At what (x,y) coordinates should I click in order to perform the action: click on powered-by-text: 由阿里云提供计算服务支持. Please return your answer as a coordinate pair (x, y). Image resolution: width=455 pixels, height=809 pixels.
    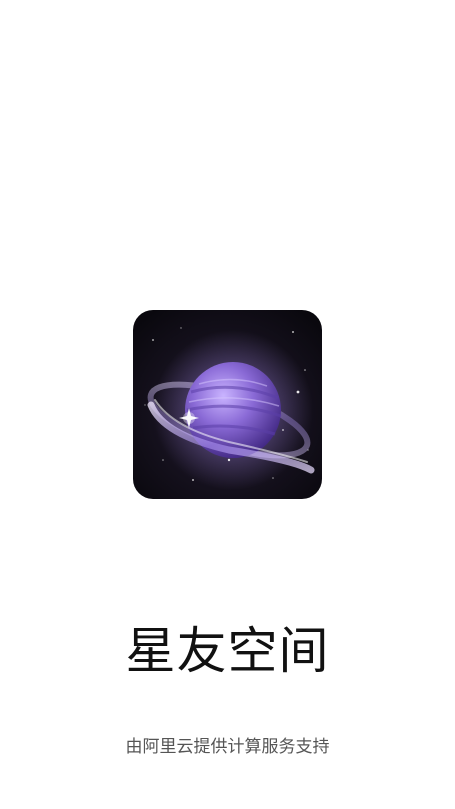
    Looking at the image, I should click on (227, 747).